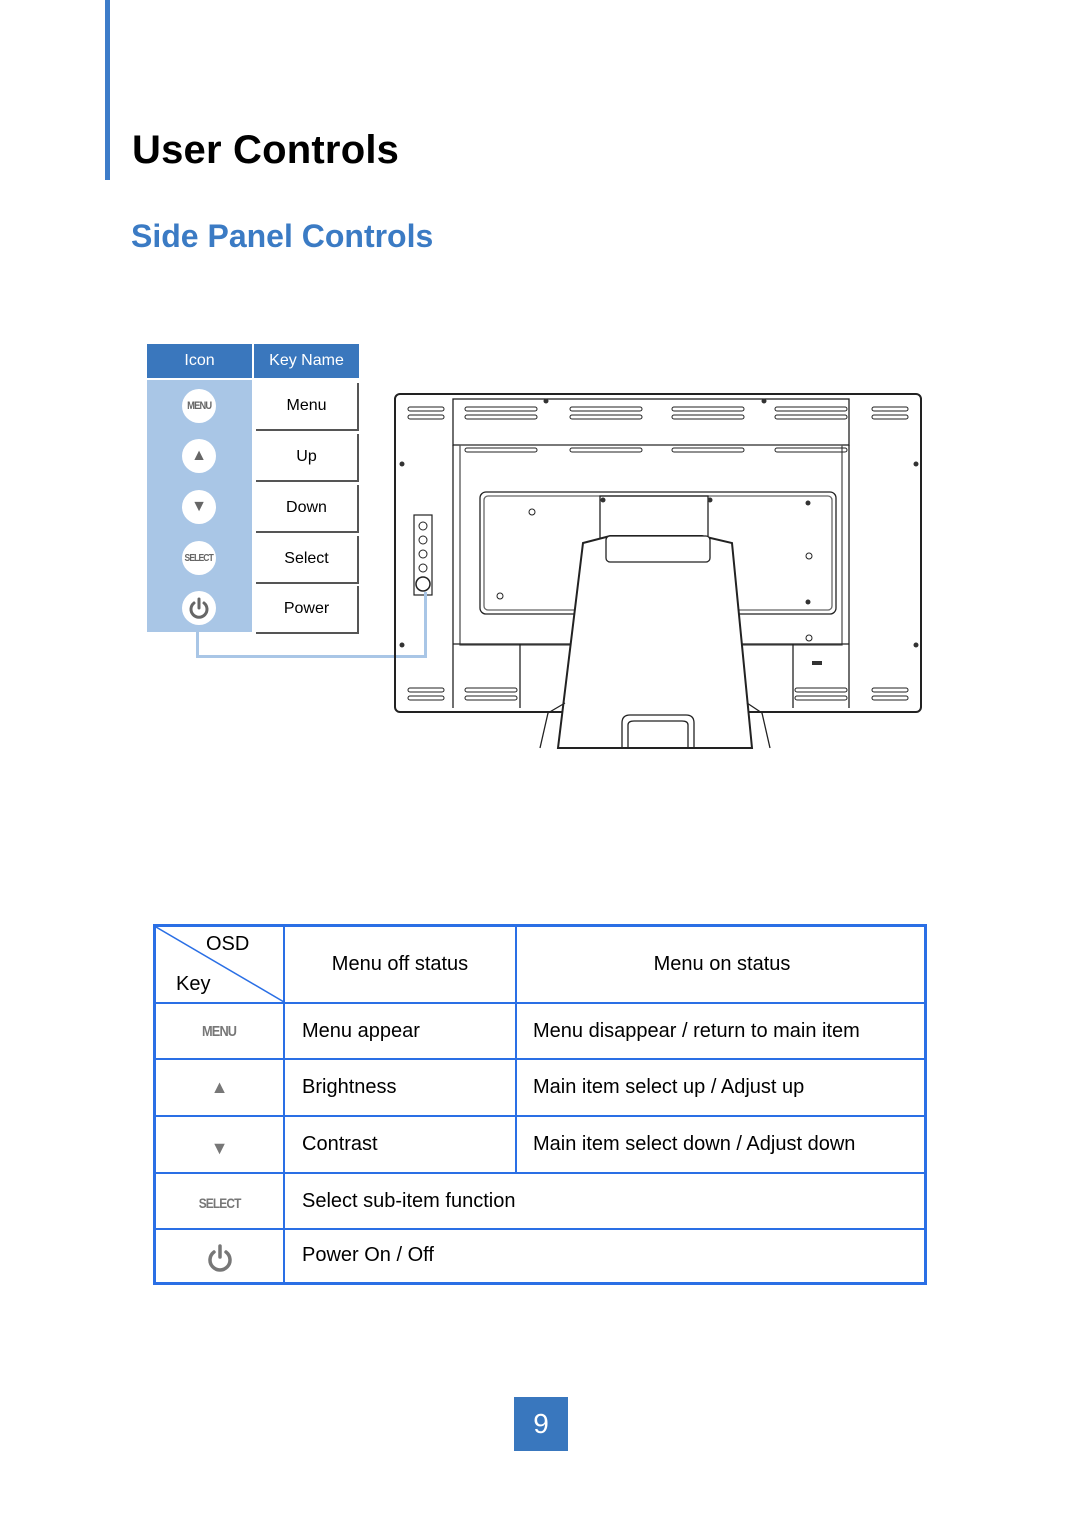 The width and height of the screenshot is (1080, 1527). Describe the element at coordinates (658, 571) in the screenshot. I see `monitor-rear-illustration` at that location.